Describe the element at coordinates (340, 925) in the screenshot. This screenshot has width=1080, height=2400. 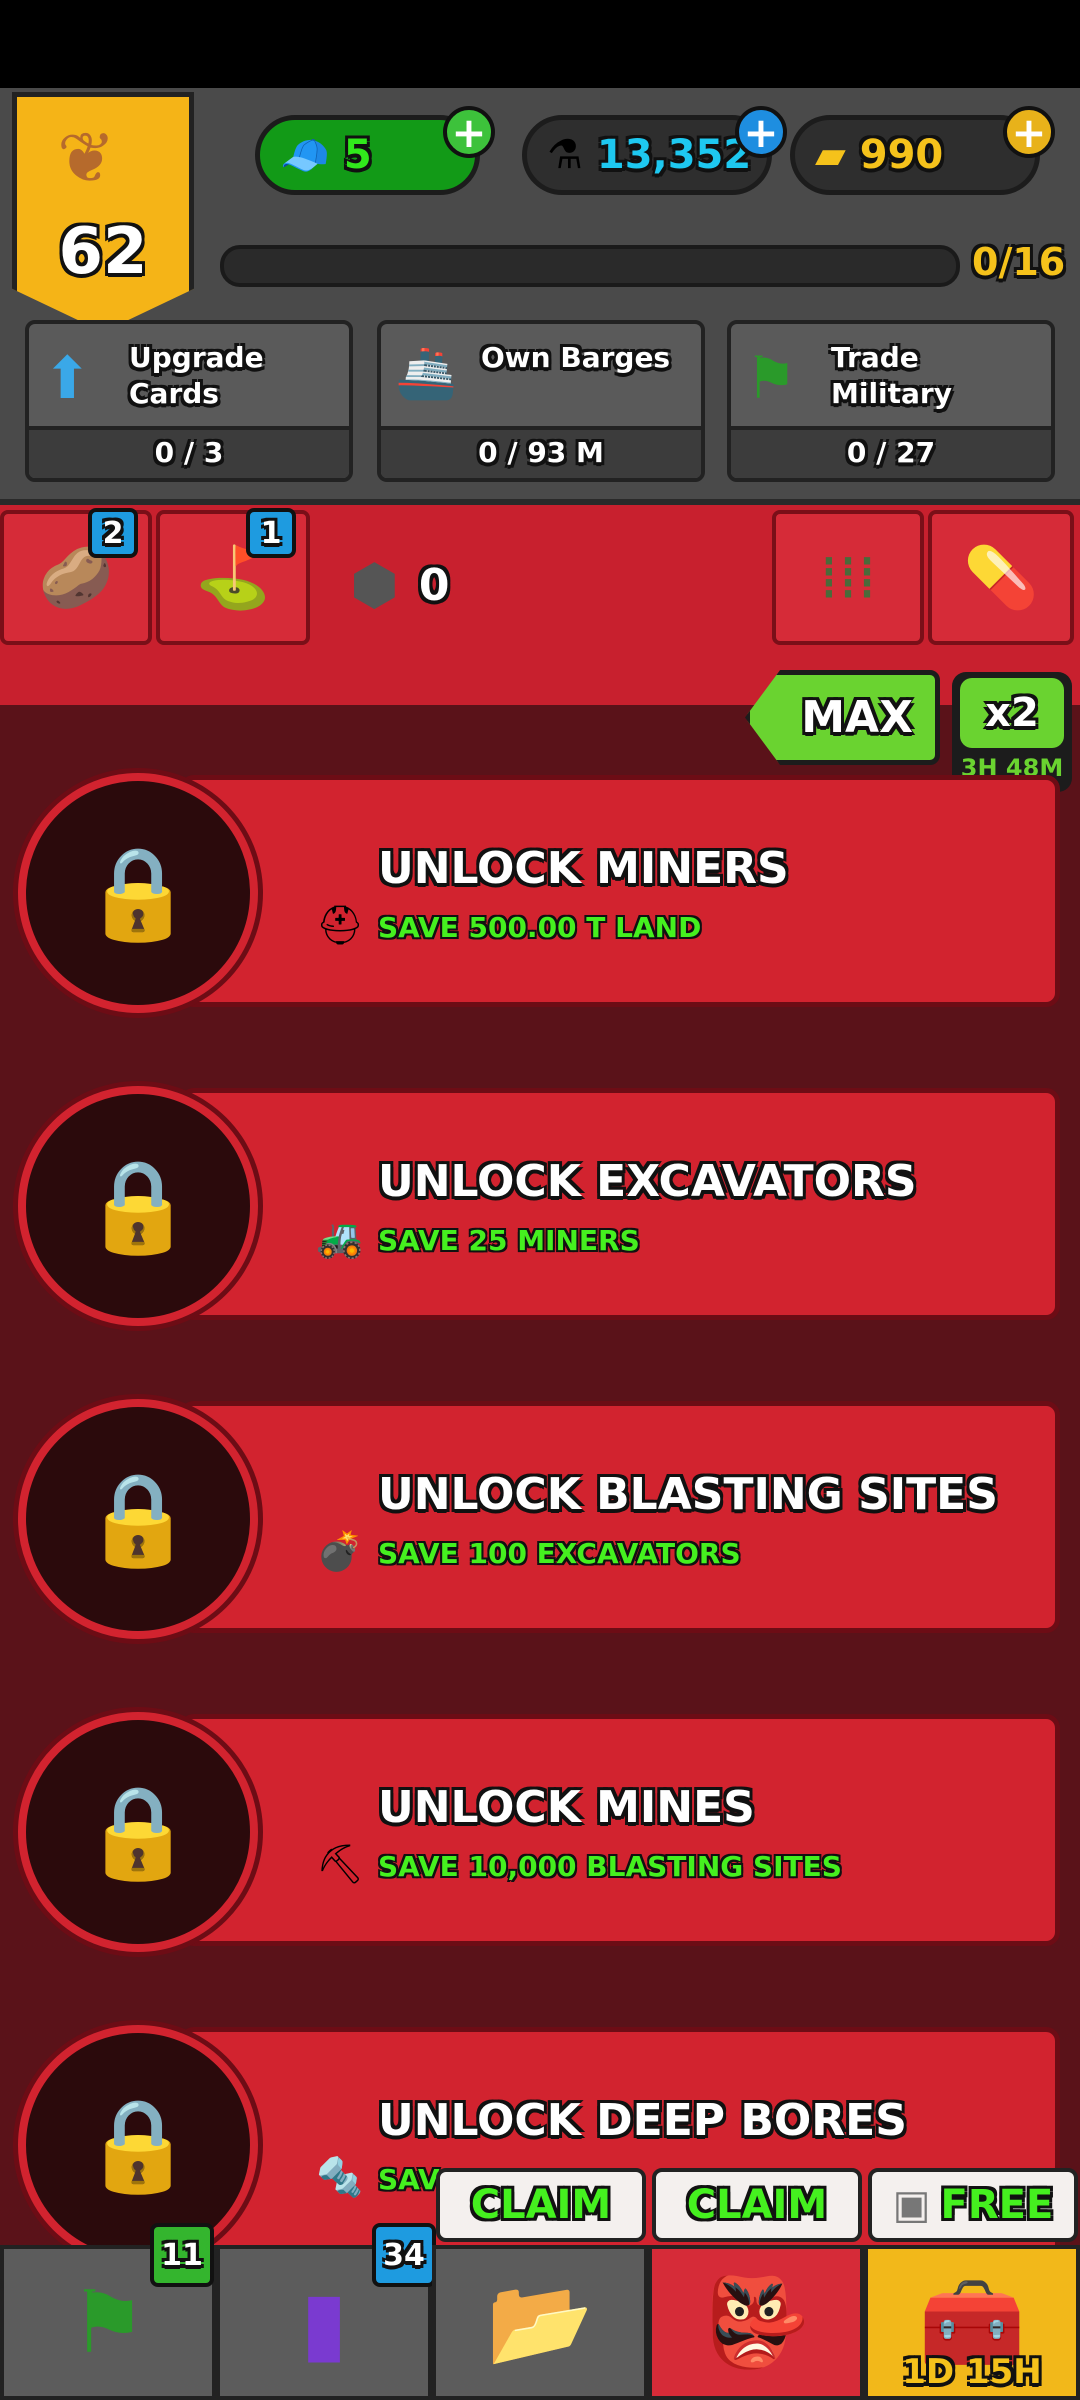
I see `miner-helmet-icon: ⛑` at that location.